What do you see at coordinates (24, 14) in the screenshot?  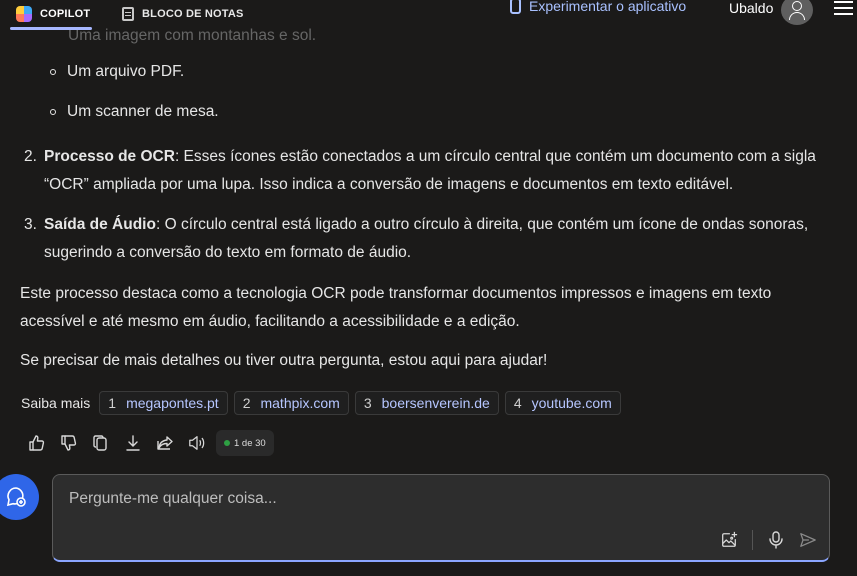 I see `copilot-logo-icon` at bounding box center [24, 14].